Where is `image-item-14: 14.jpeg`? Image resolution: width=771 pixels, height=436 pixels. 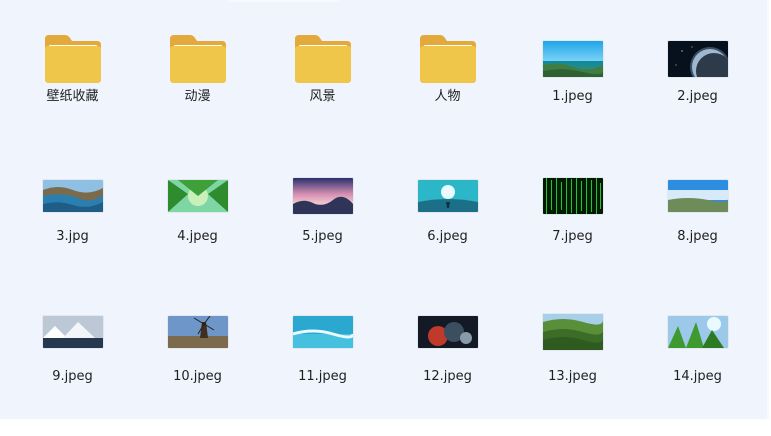 image-item-14: 14.jpeg is located at coordinates (697, 366).